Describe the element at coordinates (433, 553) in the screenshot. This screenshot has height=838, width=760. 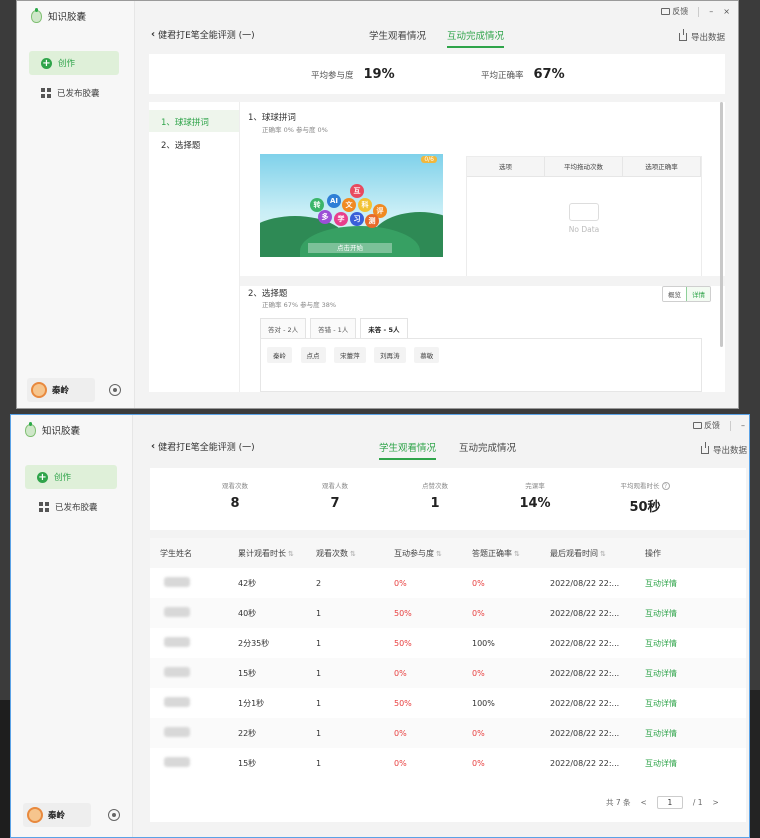
I see `column-header: 互动参与度 ⇅` at that location.